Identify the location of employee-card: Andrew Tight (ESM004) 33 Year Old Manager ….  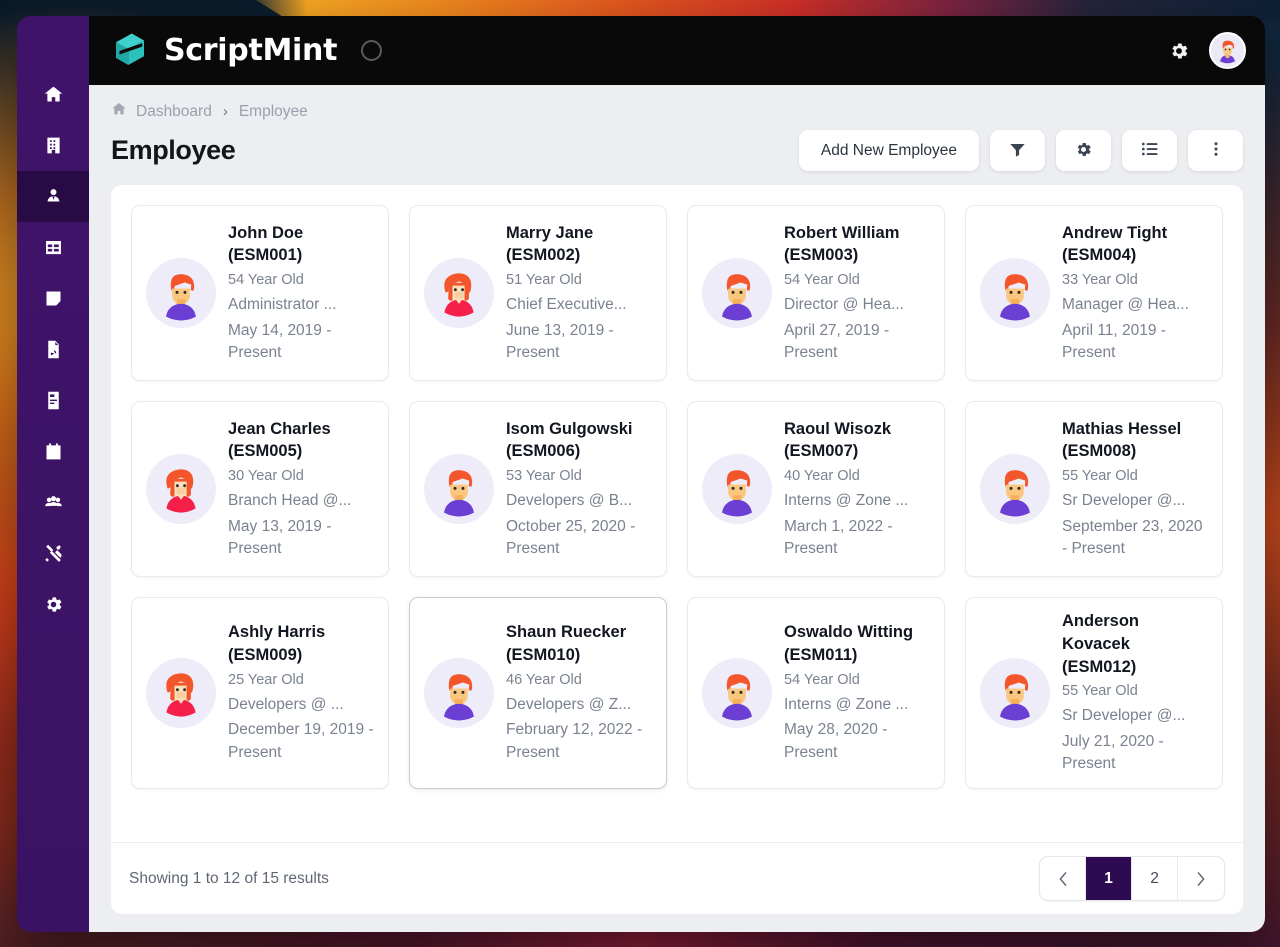
(1094, 293).